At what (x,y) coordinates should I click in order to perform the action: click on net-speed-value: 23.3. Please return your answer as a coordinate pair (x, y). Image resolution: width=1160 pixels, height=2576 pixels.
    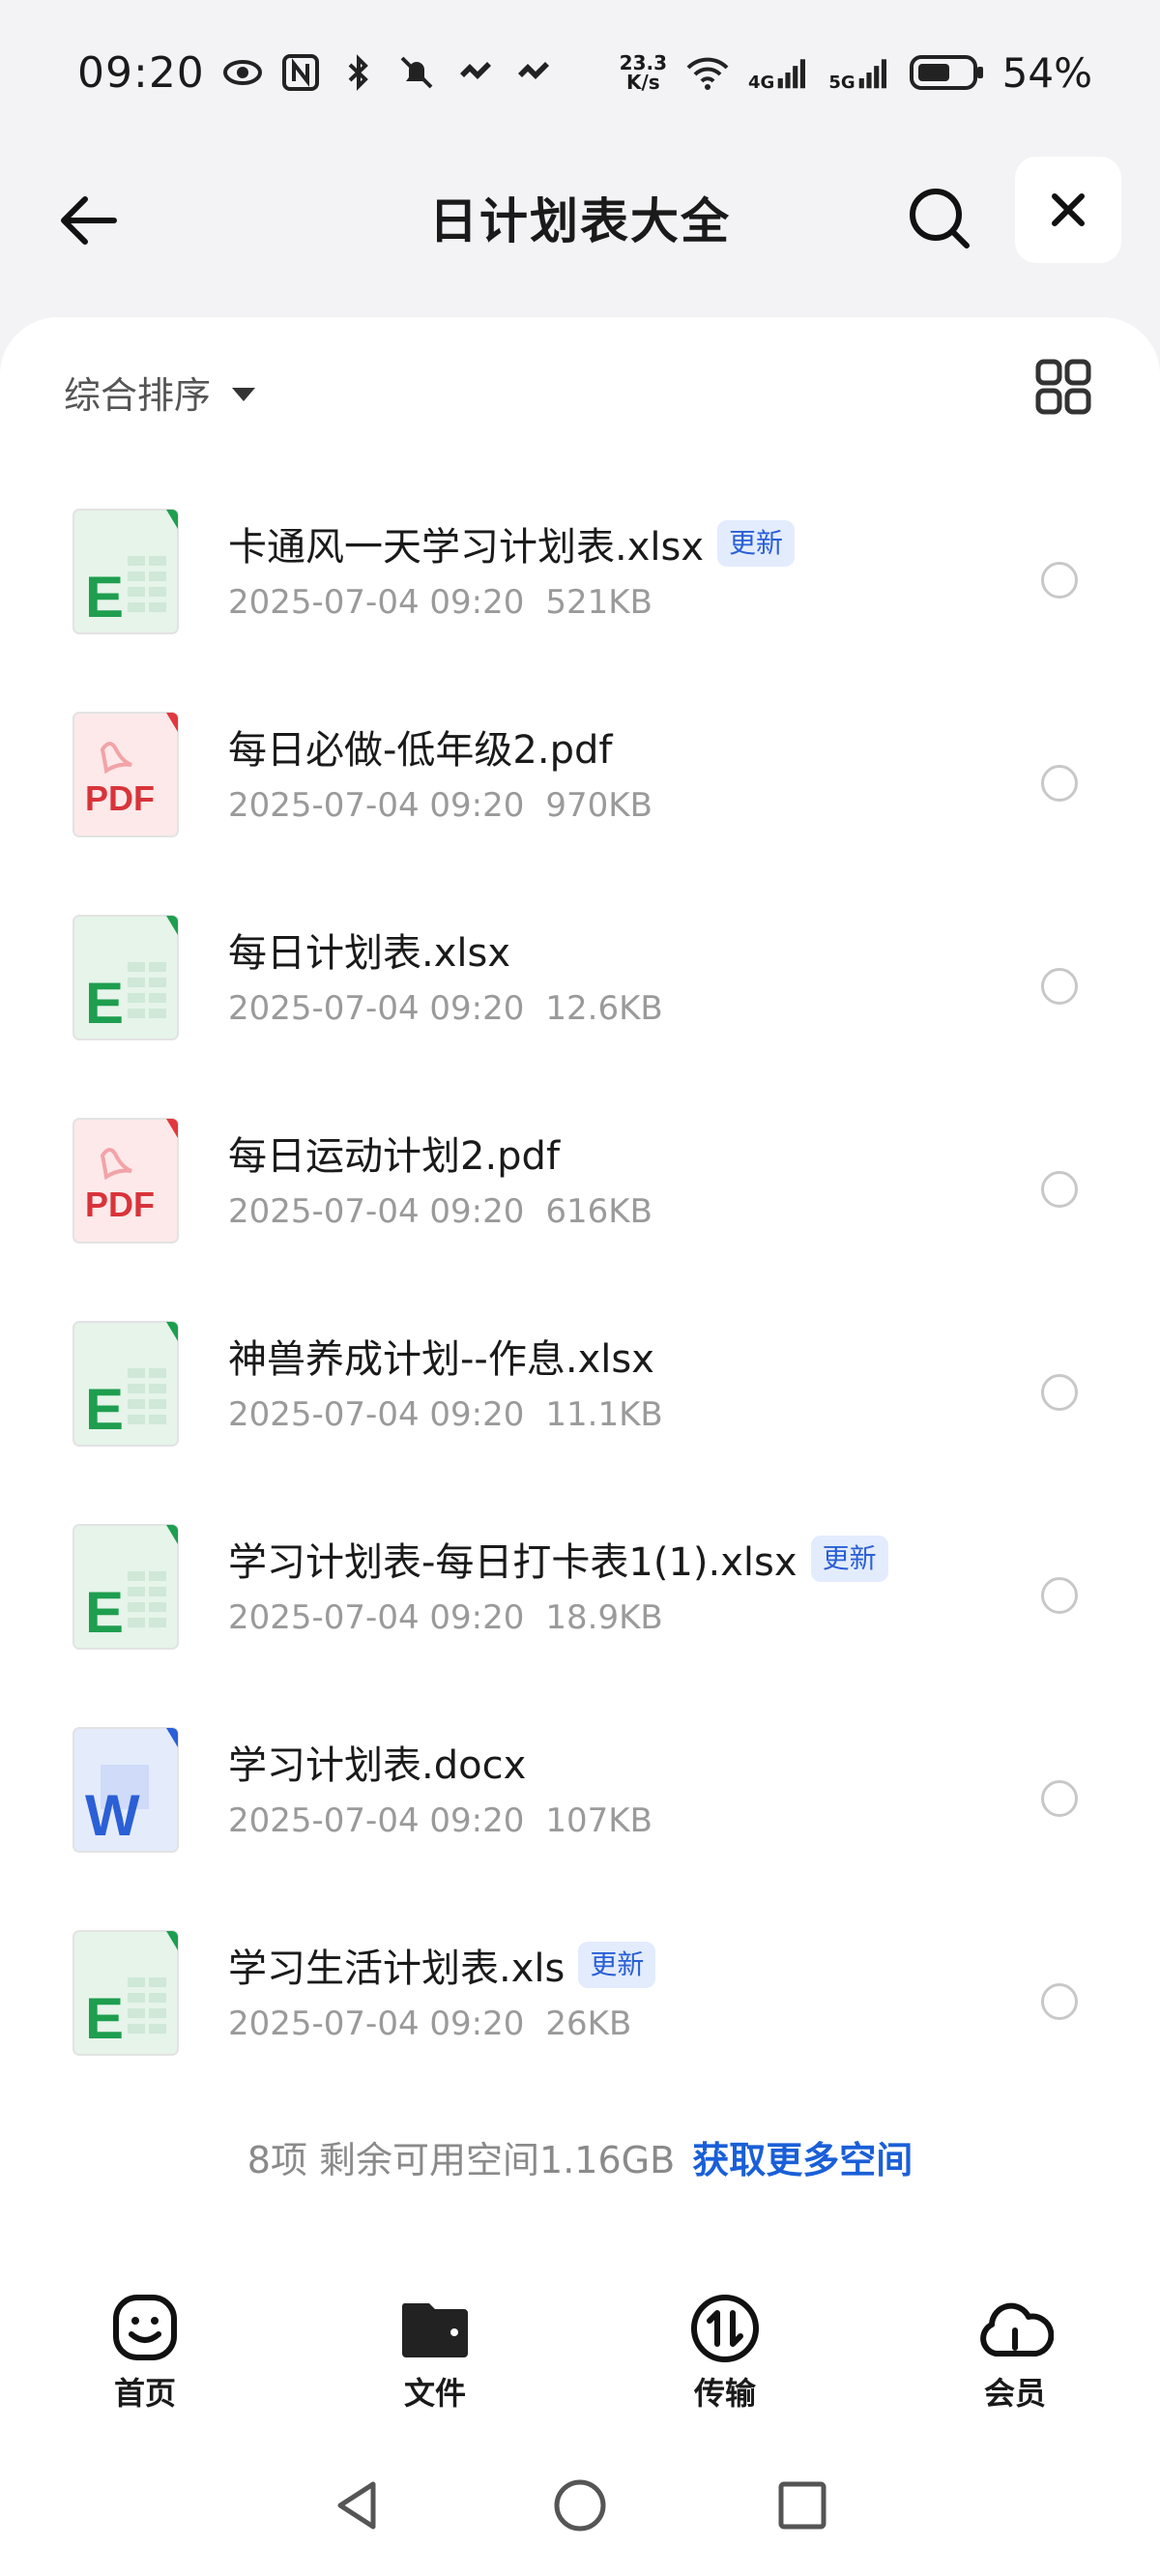
    Looking at the image, I should click on (643, 62).